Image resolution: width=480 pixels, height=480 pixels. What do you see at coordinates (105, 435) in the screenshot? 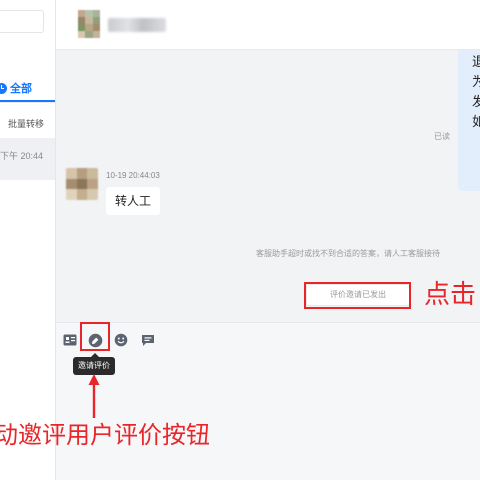
I see `annotation-text: 动邀评用户评价按钮` at bounding box center [105, 435].